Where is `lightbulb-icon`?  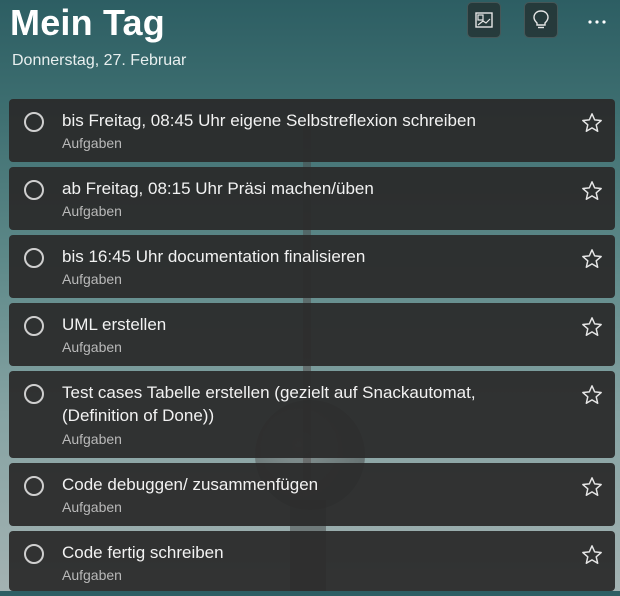
lightbulb-icon is located at coordinates (541, 19).